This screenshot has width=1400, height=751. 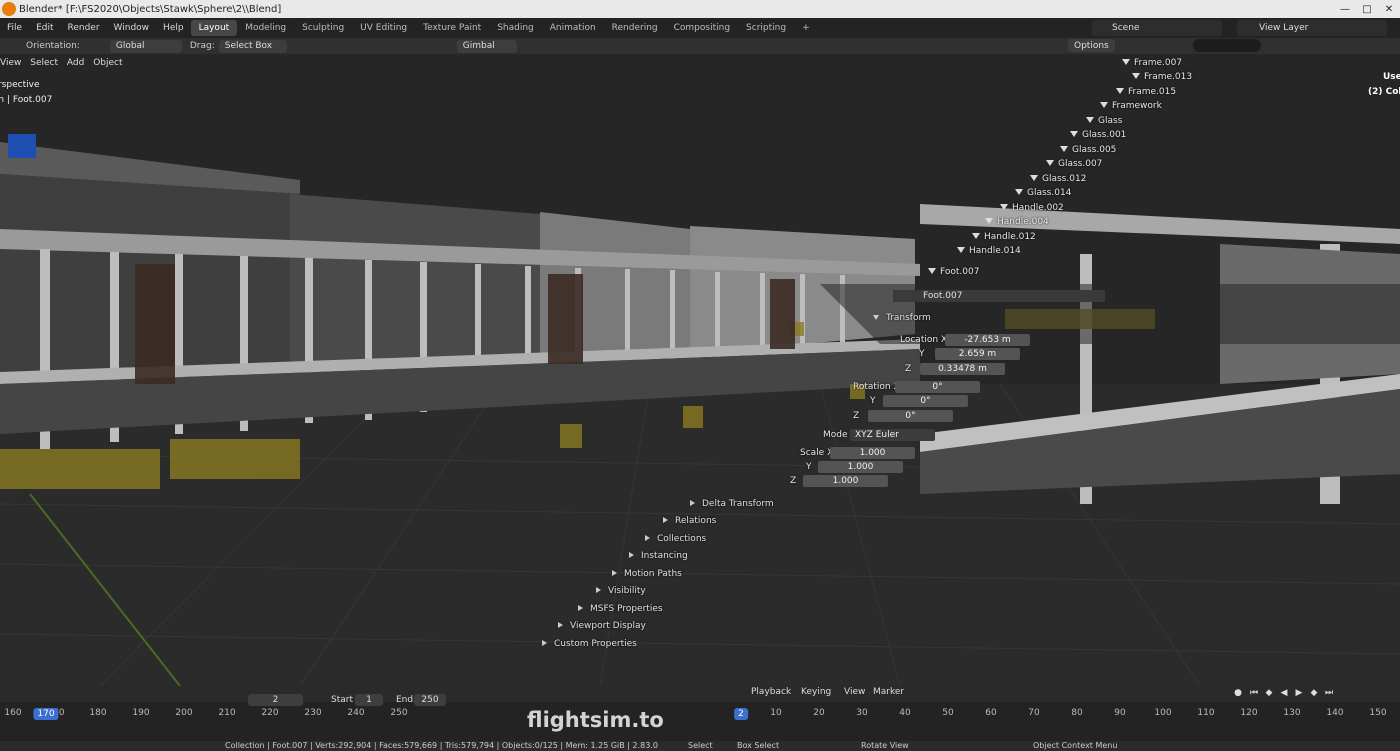 I want to click on play-icon: ▶, so click(x=1299, y=694).